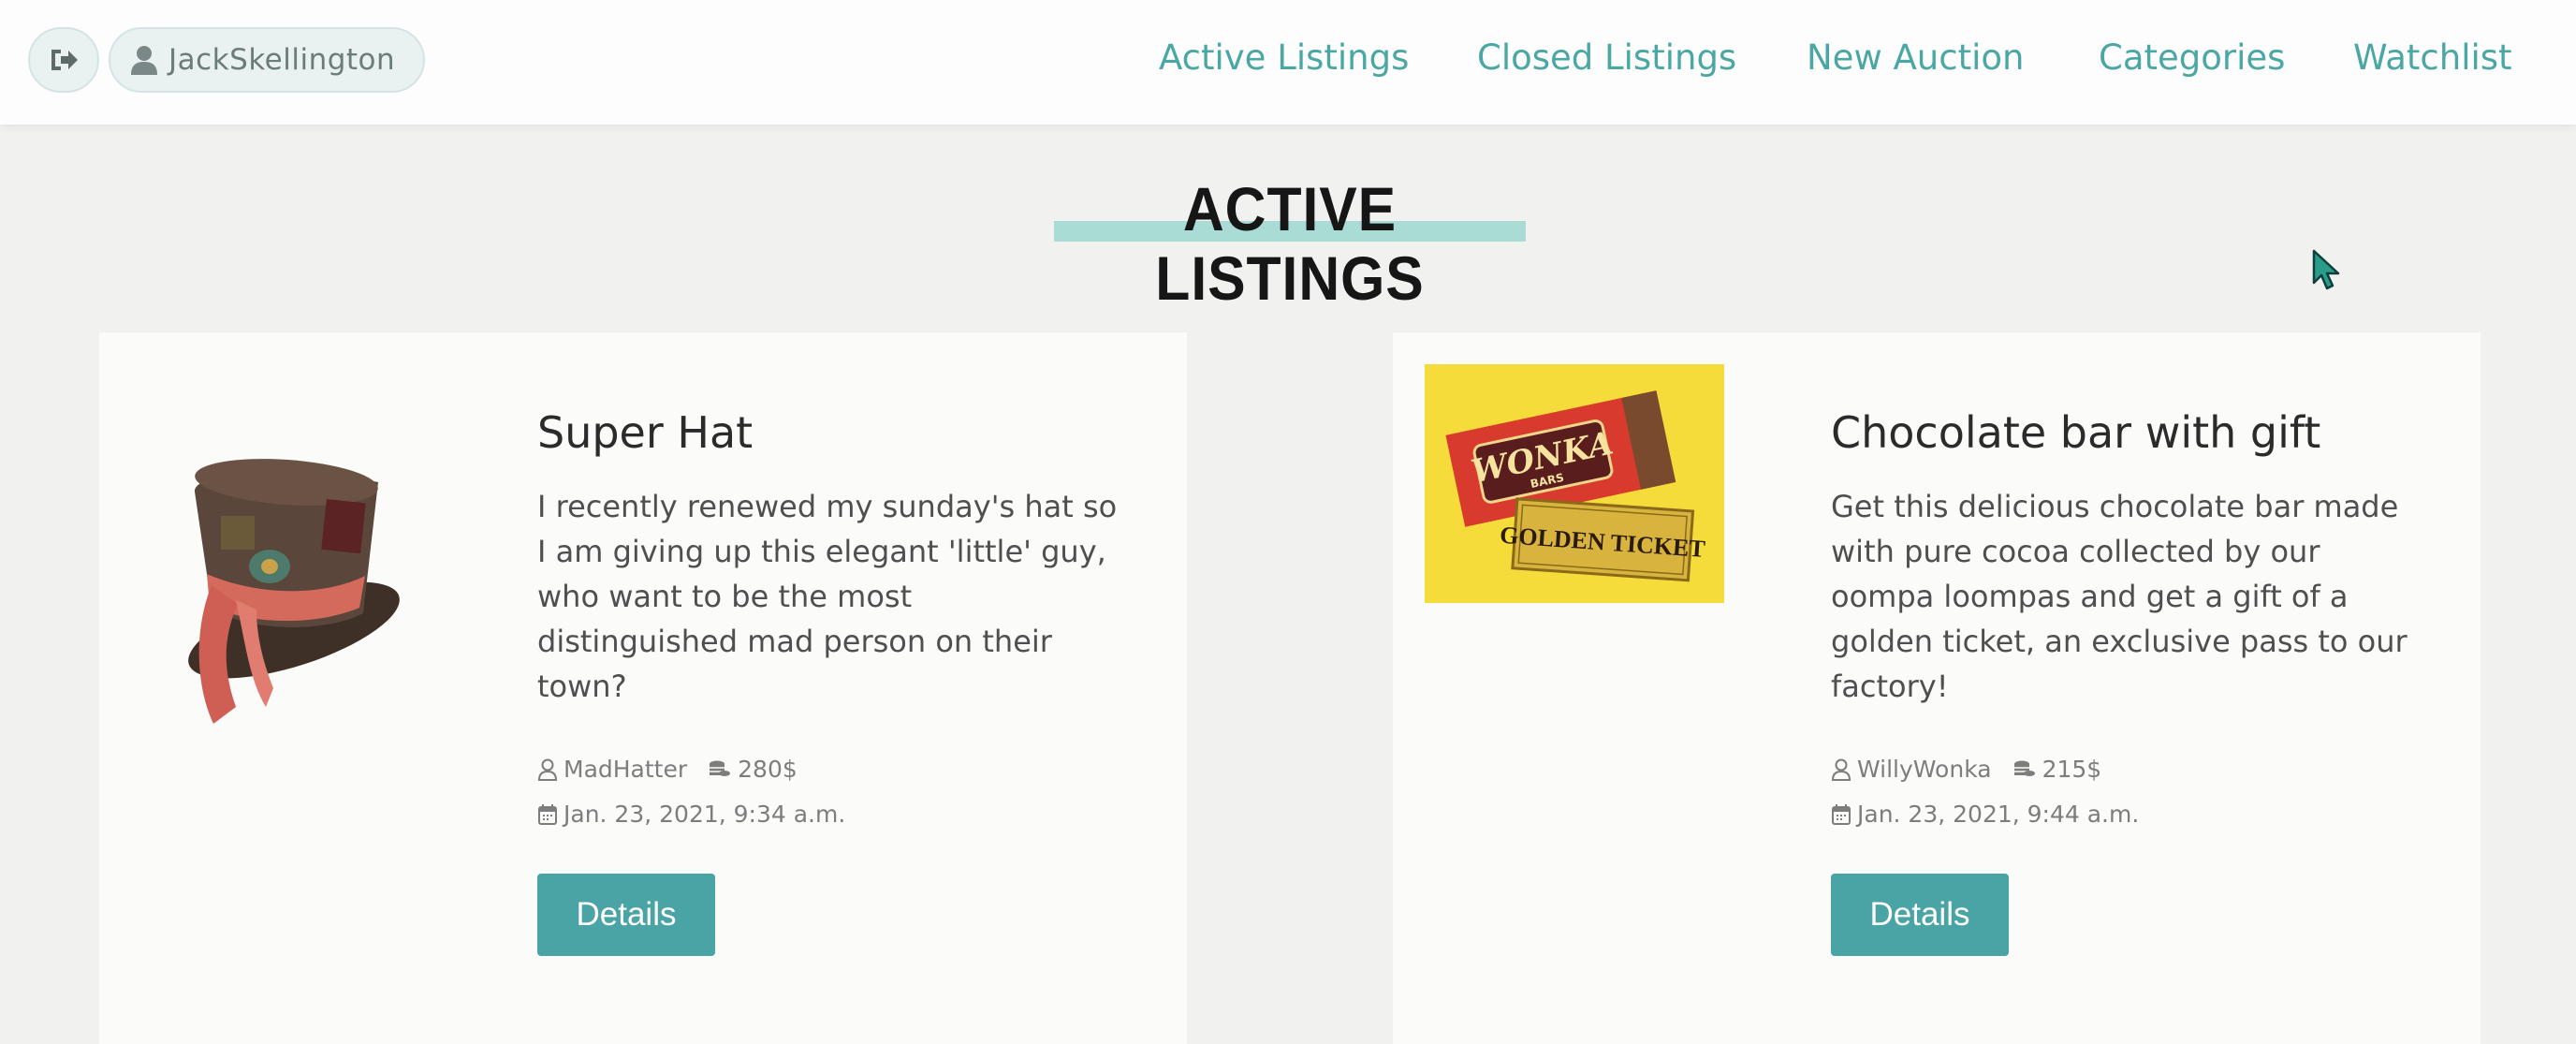 This screenshot has width=2576, height=1044. What do you see at coordinates (2192, 58) in the screenshot?
I see `nav-link-categories: Categories` at bounding box center [2192, 58].